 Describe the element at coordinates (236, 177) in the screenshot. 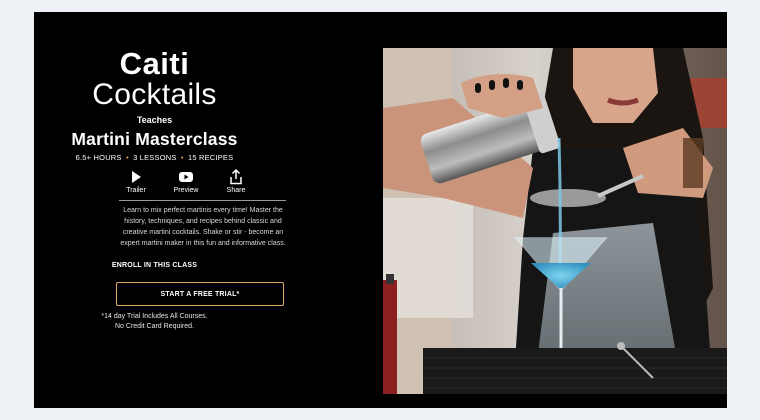

I see `share-icon` at that location.